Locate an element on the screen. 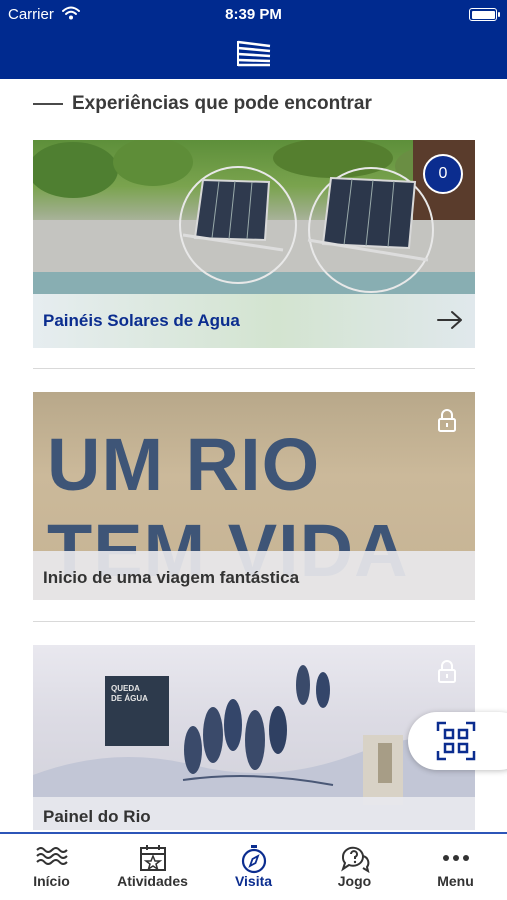 The width and height of the screenshot is (507, 900). chat-question-icon is located at coordinates (354, 859).